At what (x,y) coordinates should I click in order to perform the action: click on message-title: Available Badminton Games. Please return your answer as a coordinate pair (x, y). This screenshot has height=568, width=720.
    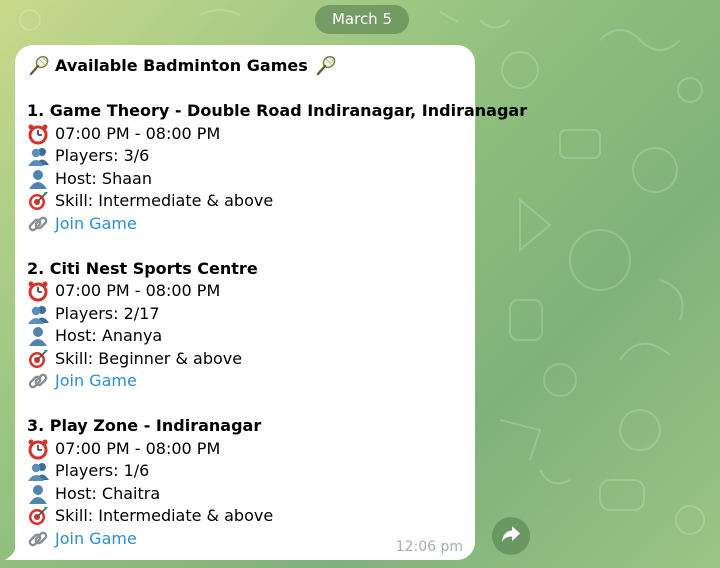
    Looking at the image, I should click on (181, 65).